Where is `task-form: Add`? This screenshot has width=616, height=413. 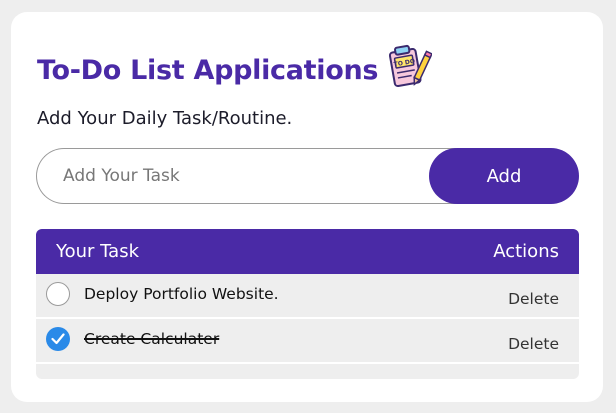 task-form: Add is located at coordinates (307, 176).